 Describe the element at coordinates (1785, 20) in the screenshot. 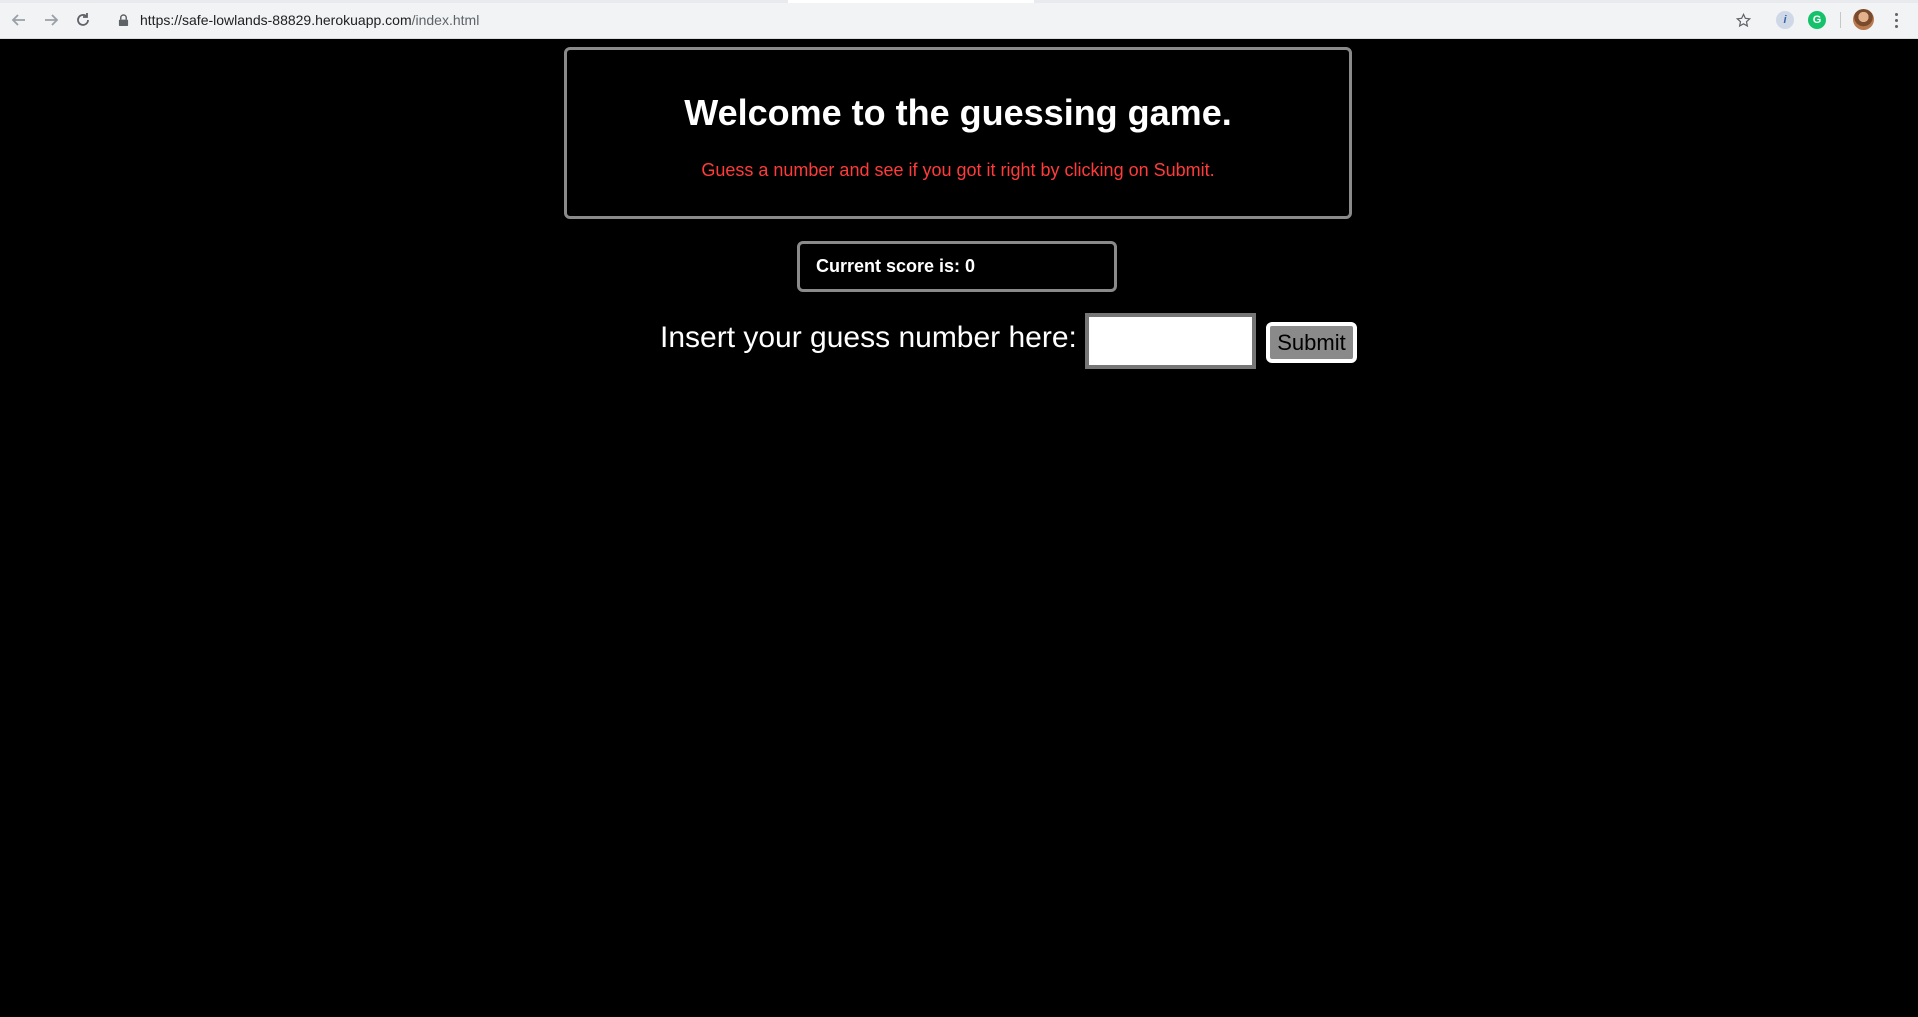

I see `extension-icon: i` at that location.